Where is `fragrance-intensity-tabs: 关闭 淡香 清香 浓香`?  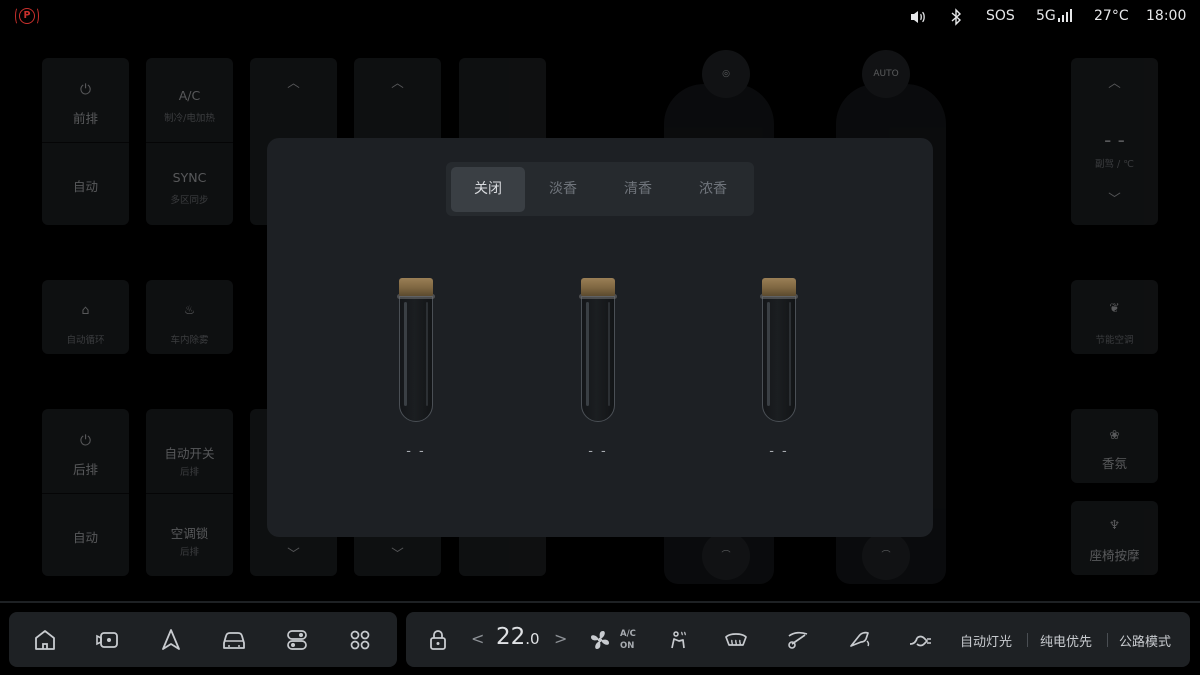
fragrance-intensity-tabs: 关闭 淡香 清香 浓香 is located at coordinates (600, 189).